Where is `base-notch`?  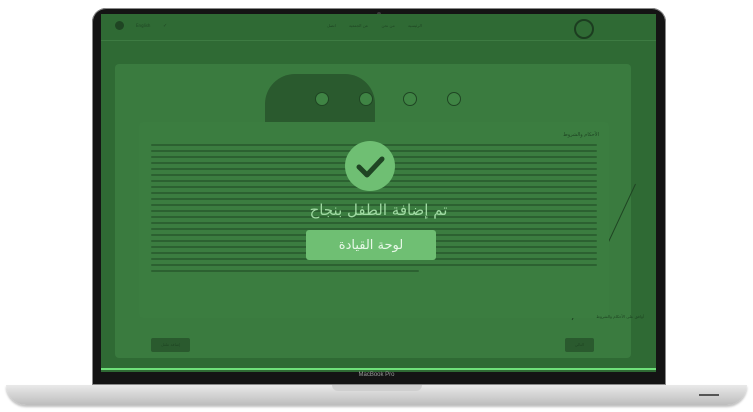 base-notch is located at coordinates (376, 388).